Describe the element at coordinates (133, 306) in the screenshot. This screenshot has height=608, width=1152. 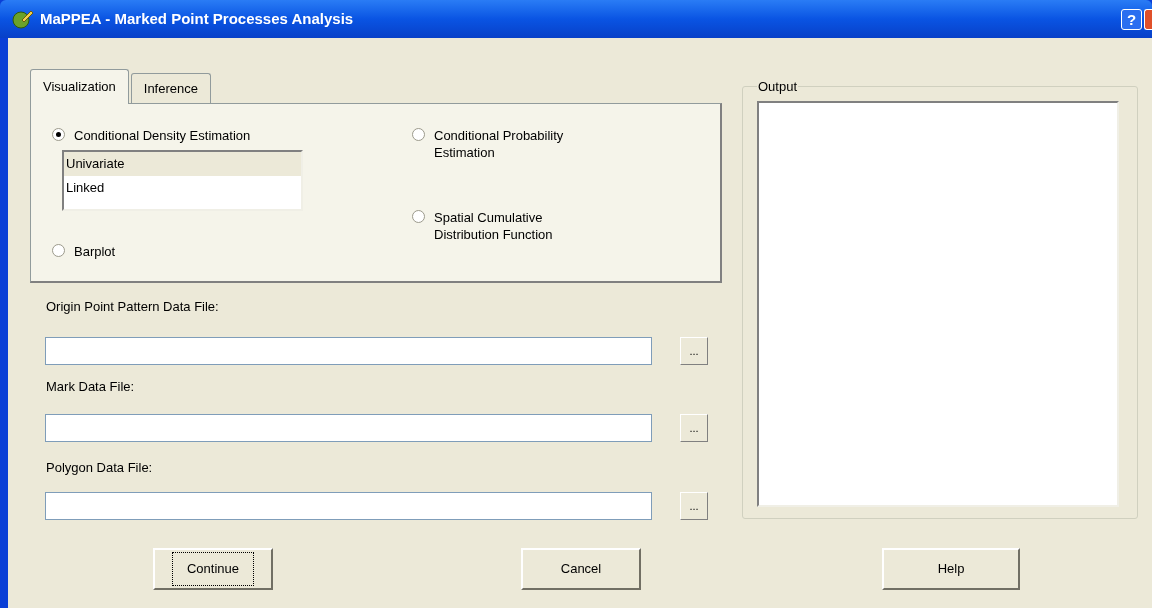
I see `field-label: Origin Point Pattern Data File:` at that location.